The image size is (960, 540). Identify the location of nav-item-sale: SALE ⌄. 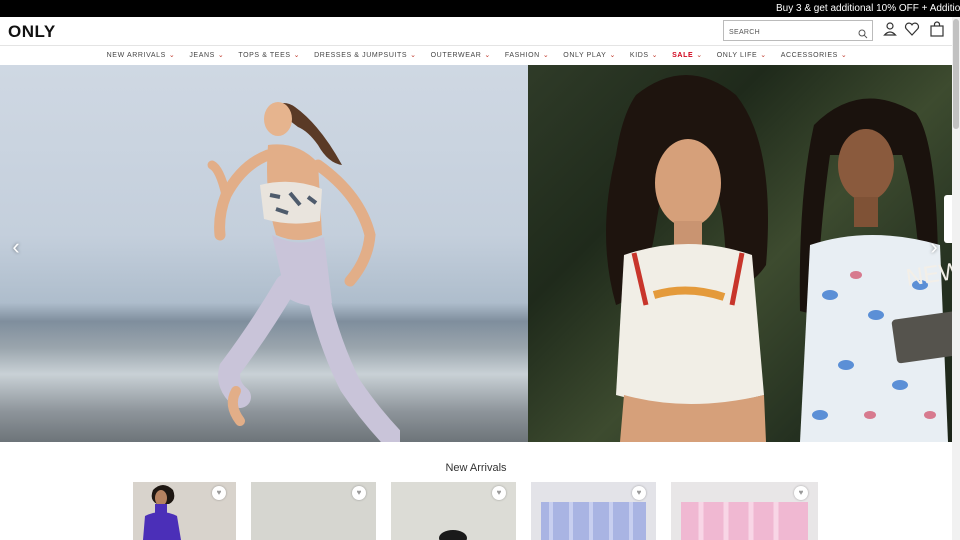
(687, 56).